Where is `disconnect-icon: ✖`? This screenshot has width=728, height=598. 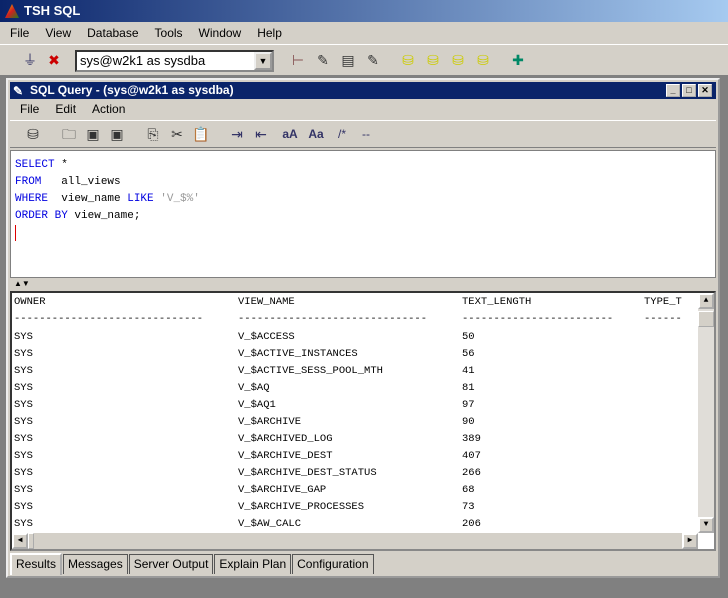
disconnect-icon: ✖ is located at coordinates (54, 60).